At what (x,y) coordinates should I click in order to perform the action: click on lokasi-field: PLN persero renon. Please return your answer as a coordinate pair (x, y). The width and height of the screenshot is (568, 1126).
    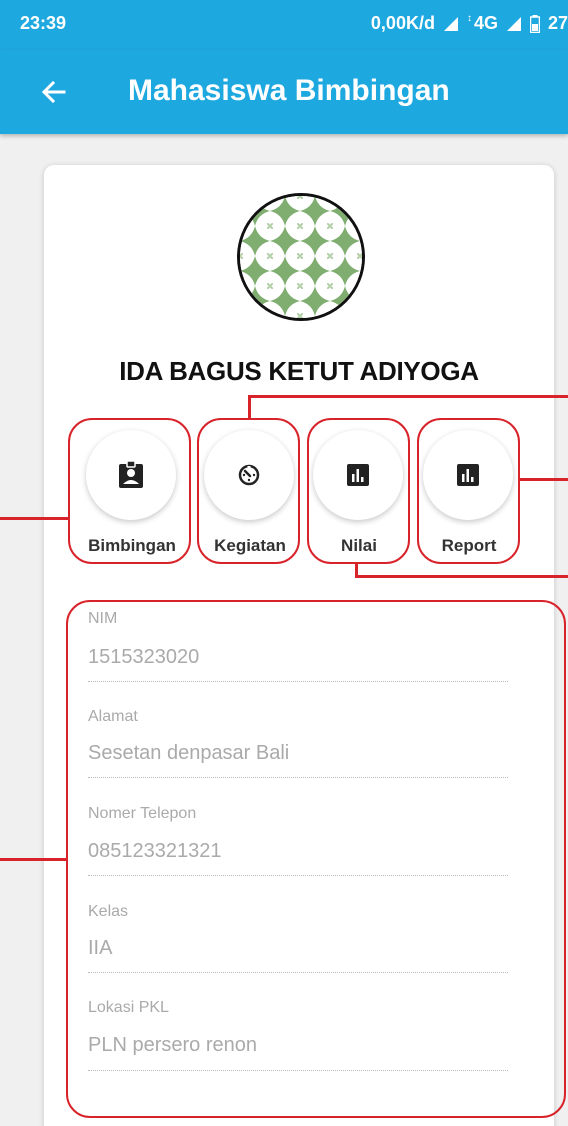
    Looking at the image, I should click on (172, 1045).